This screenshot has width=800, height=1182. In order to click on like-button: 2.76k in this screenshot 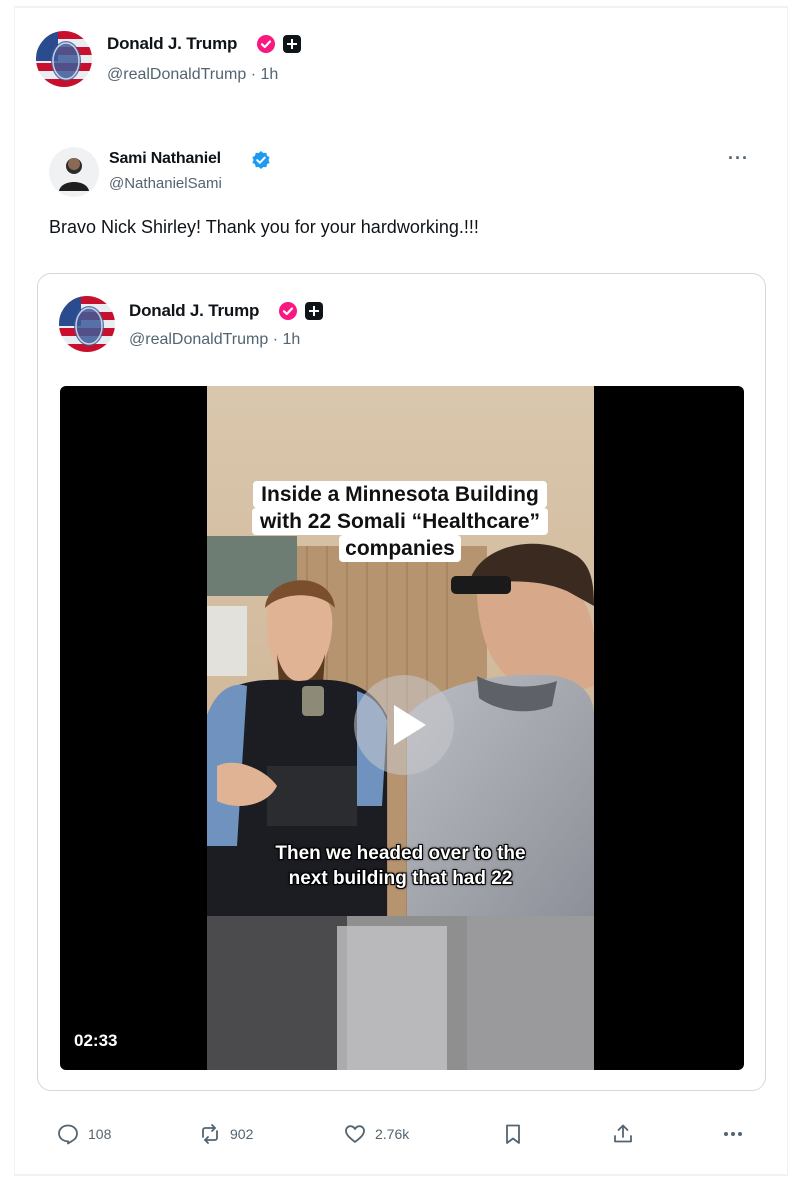, I will do `click(376, 1134)`.